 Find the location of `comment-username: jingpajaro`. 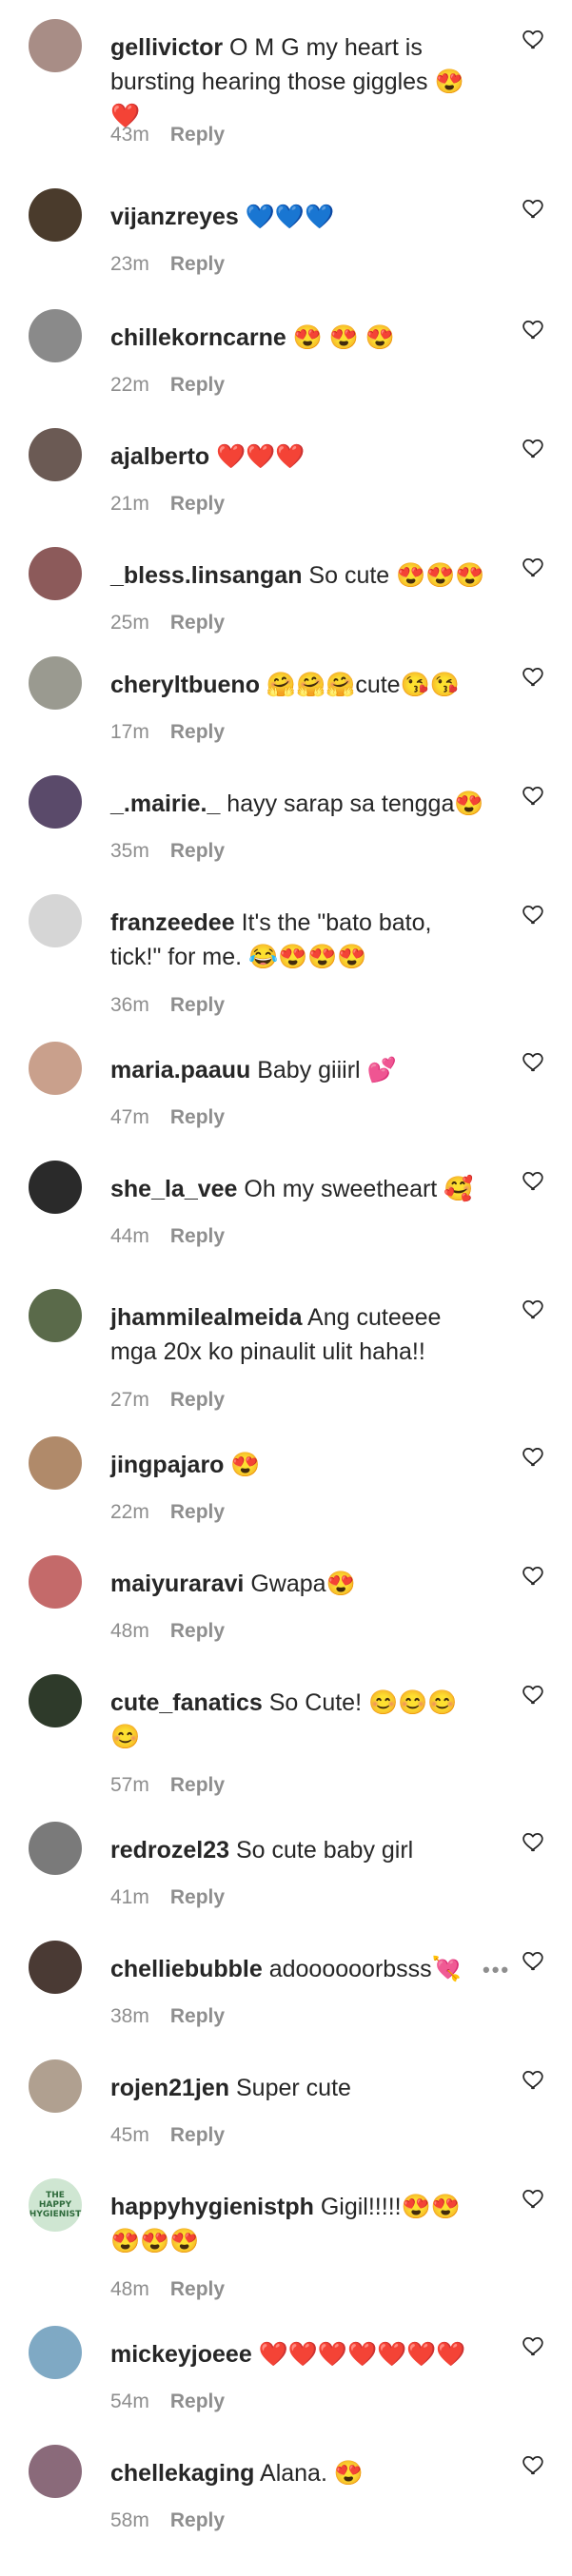

comment-username: jingpajaro is located at coordinates (167, 1465).